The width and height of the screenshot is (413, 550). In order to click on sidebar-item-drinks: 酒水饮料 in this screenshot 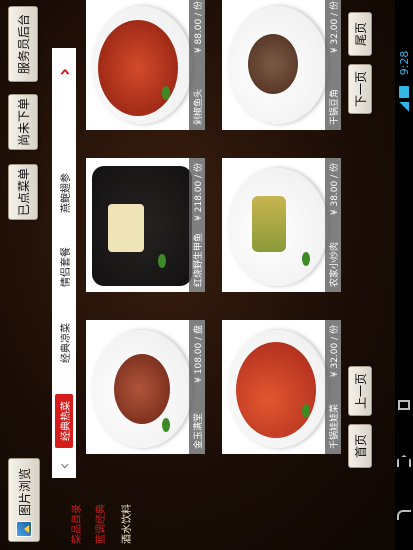, I will do `click(125, 524)`.